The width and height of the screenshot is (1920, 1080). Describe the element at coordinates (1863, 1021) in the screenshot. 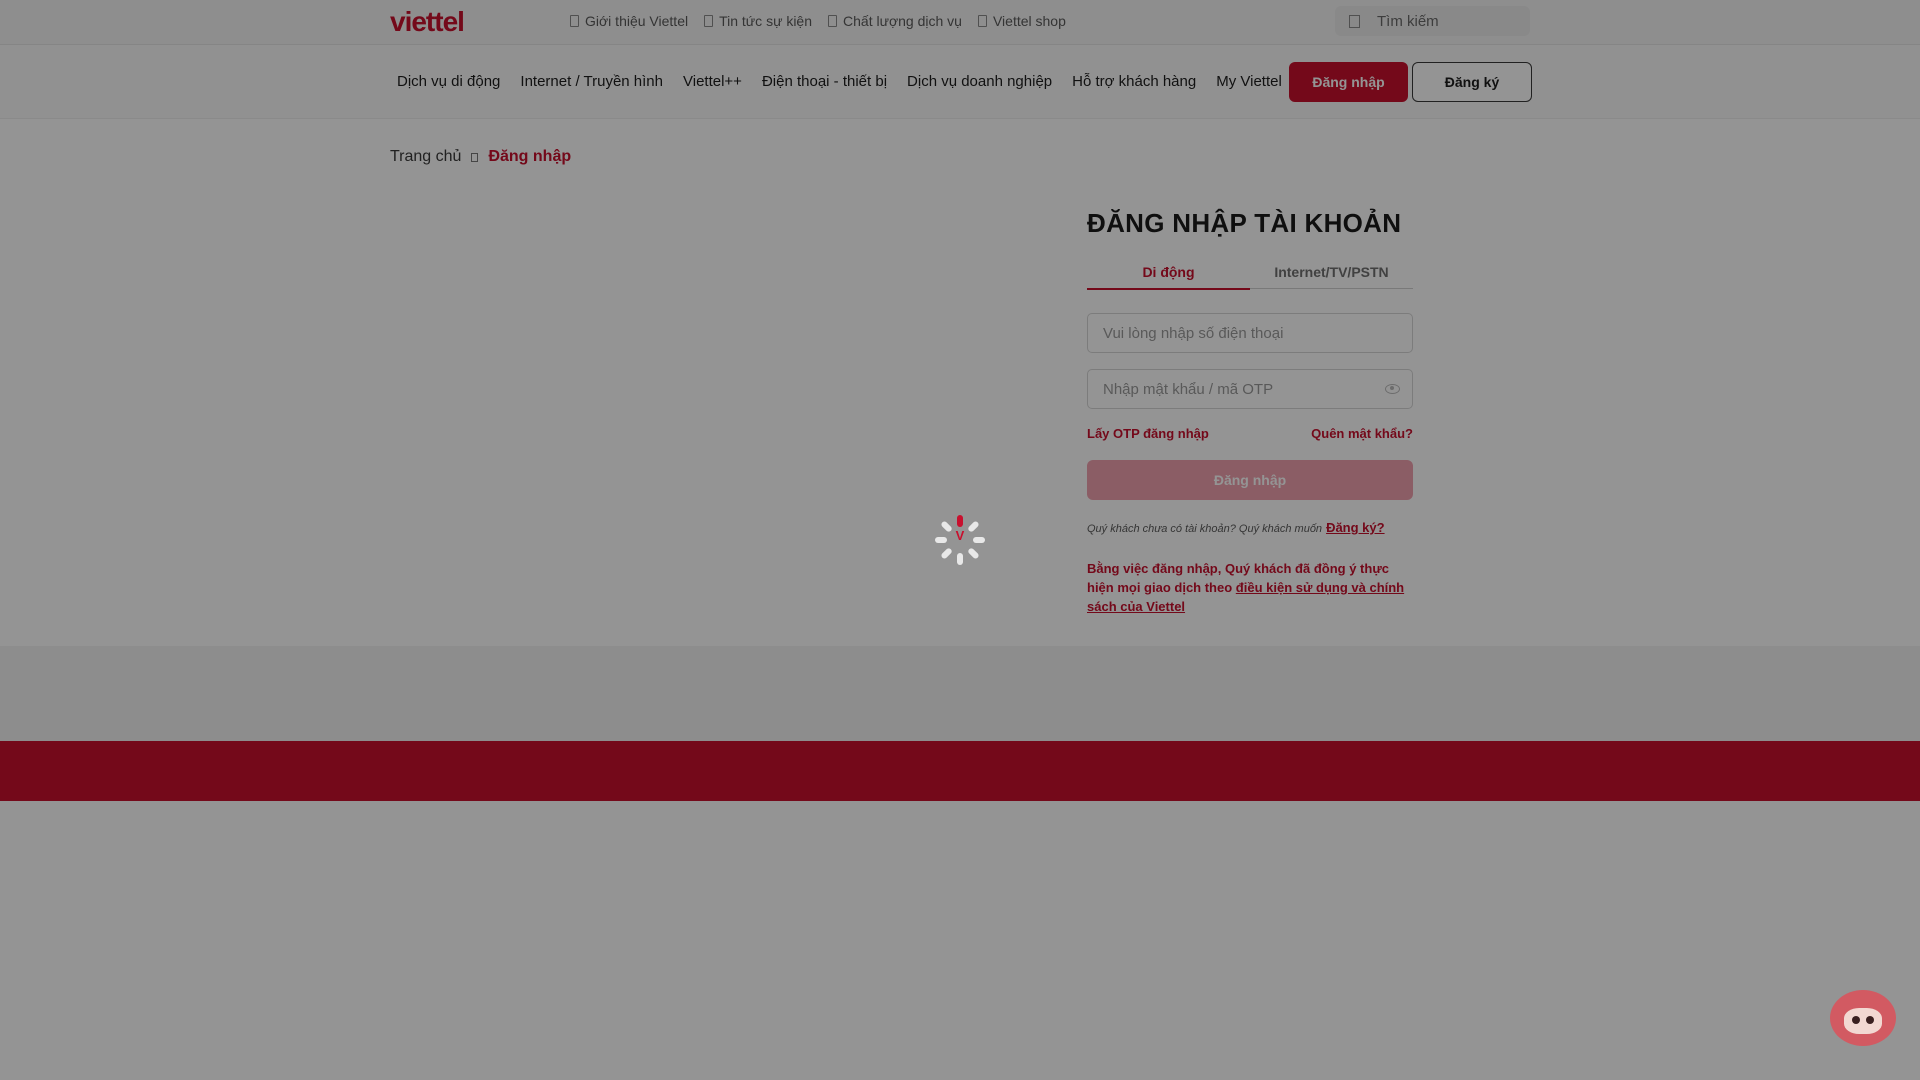

I see `mascot-face` at that location.